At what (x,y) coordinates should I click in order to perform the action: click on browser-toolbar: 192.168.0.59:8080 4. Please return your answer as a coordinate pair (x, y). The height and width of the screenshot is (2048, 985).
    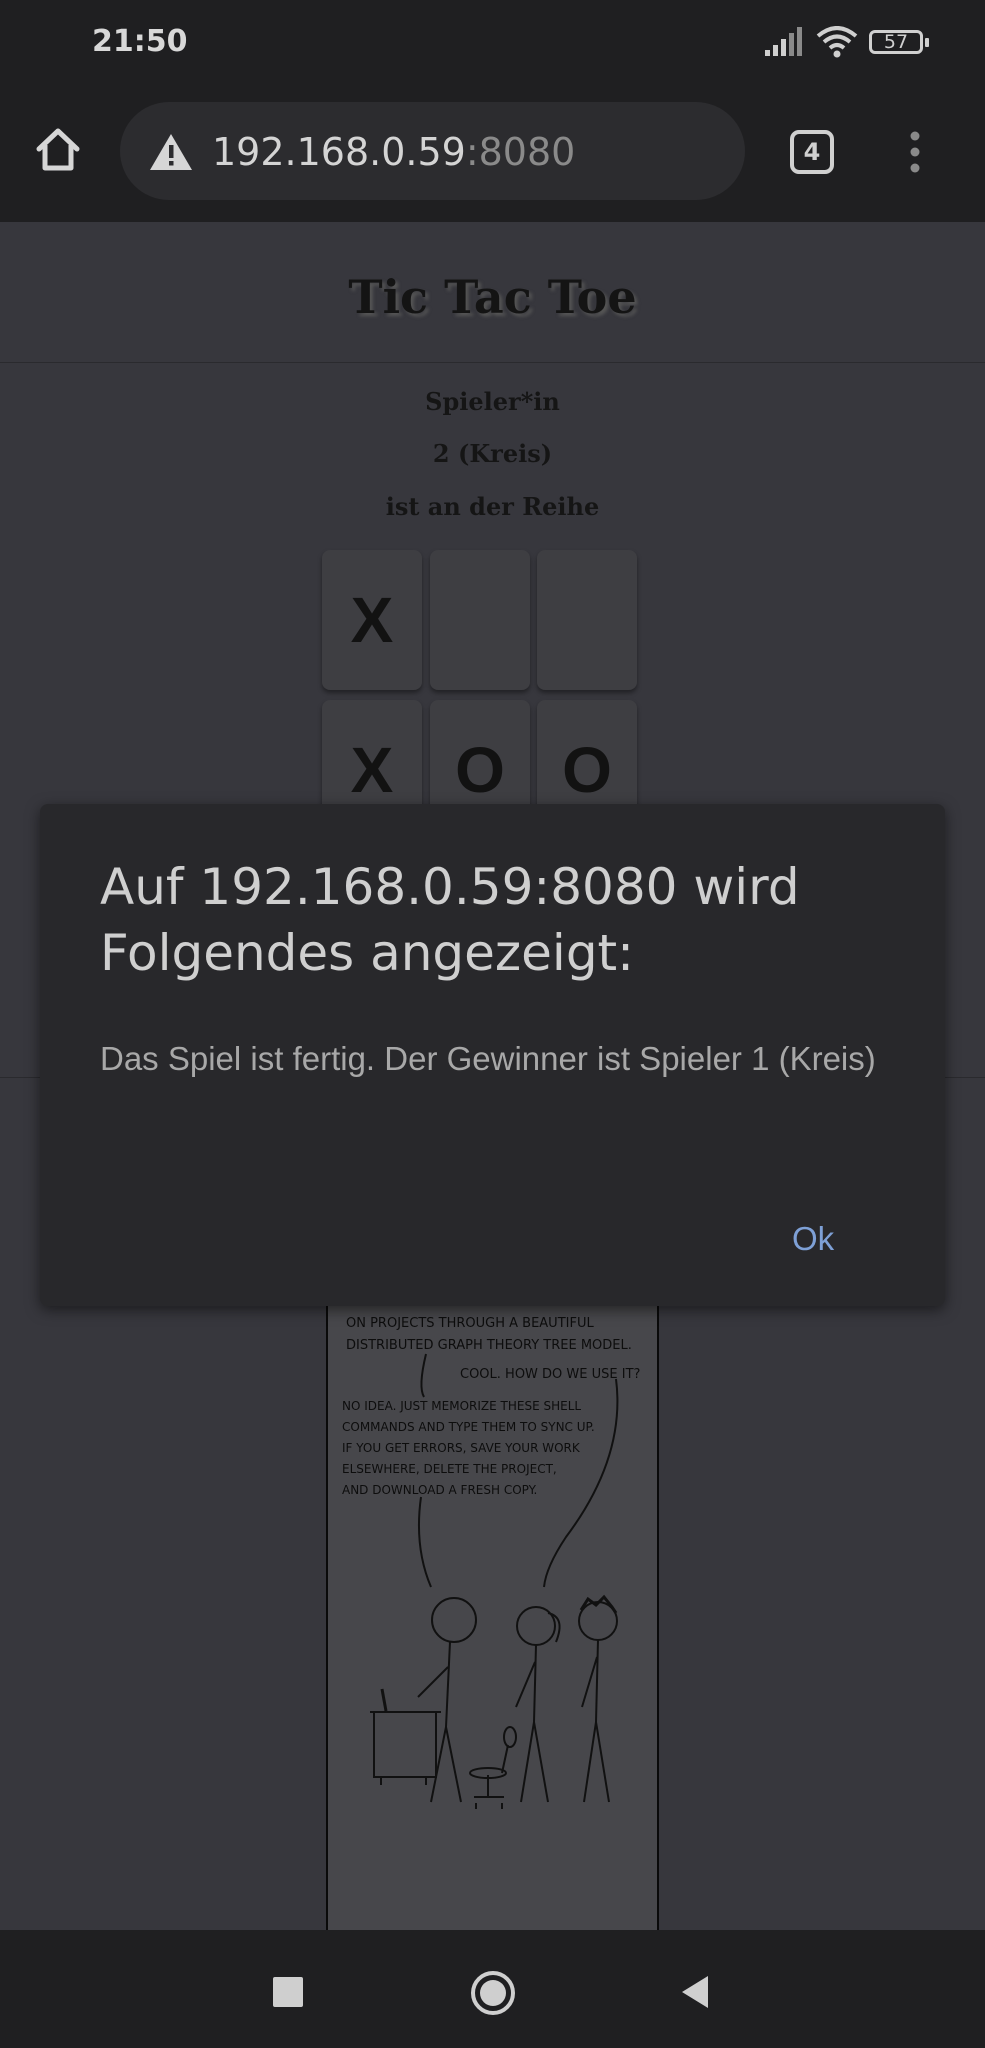
    Looking at the image, I should click on (492, 156).